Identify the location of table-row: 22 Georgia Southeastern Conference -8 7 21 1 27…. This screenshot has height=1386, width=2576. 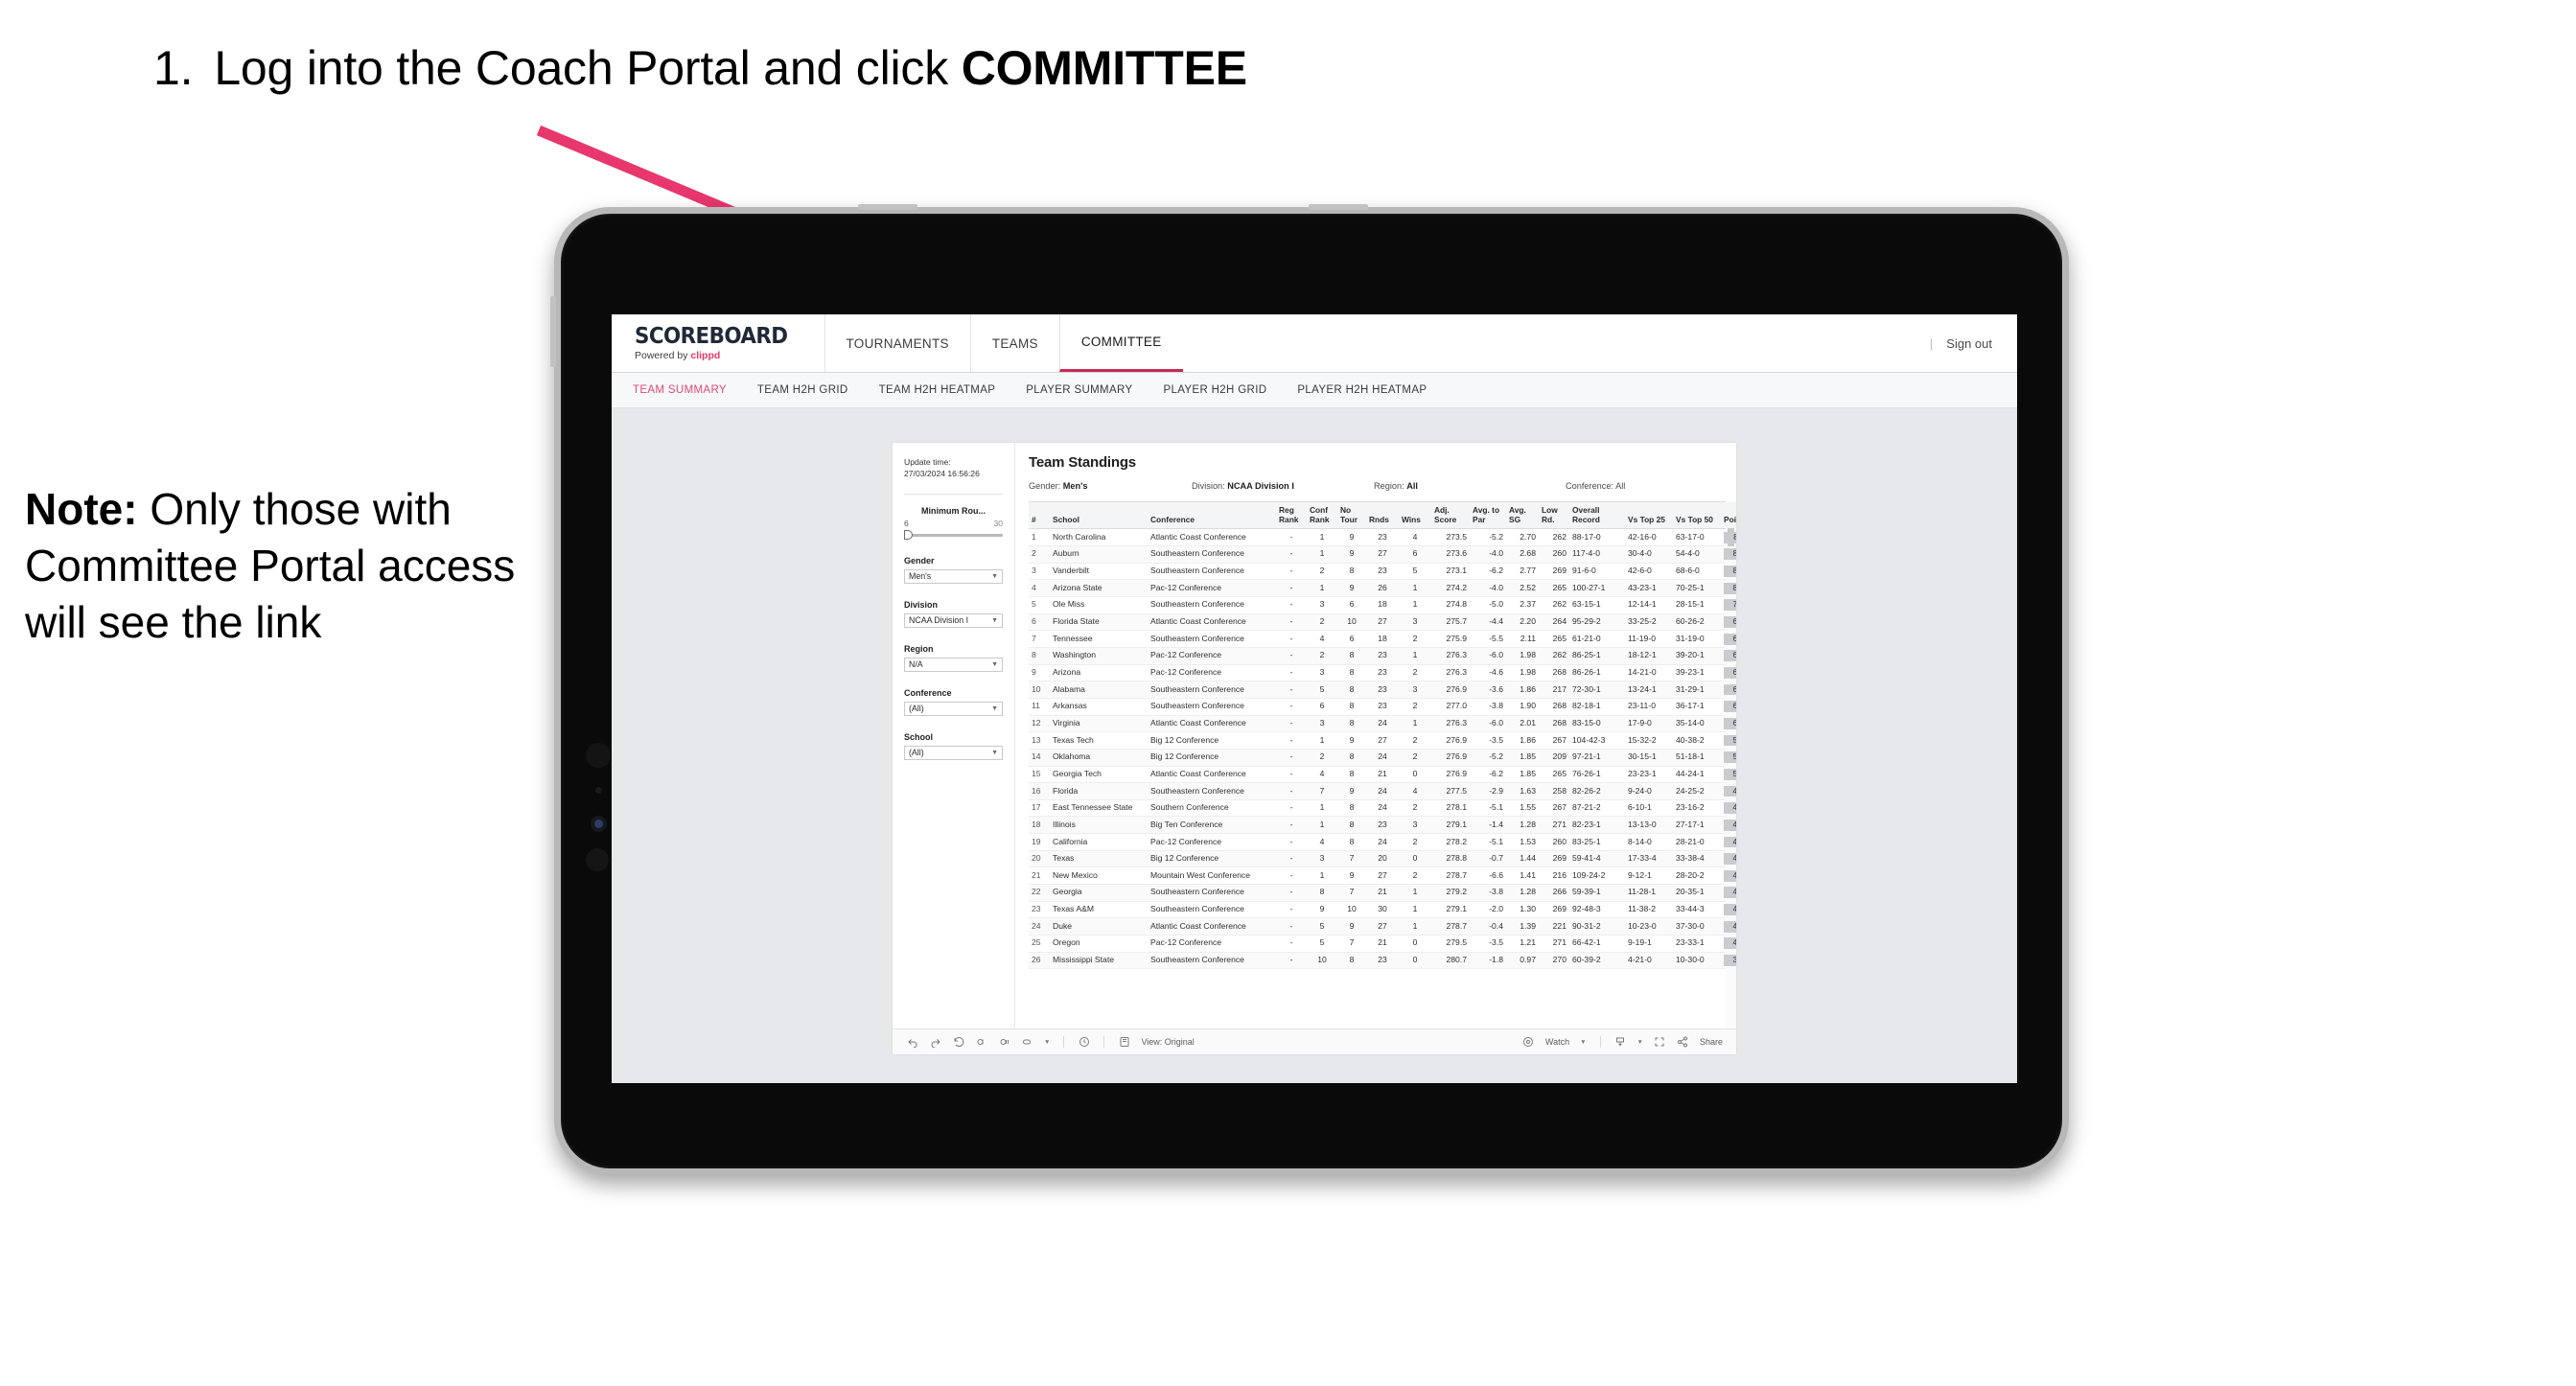
(1382, 893).